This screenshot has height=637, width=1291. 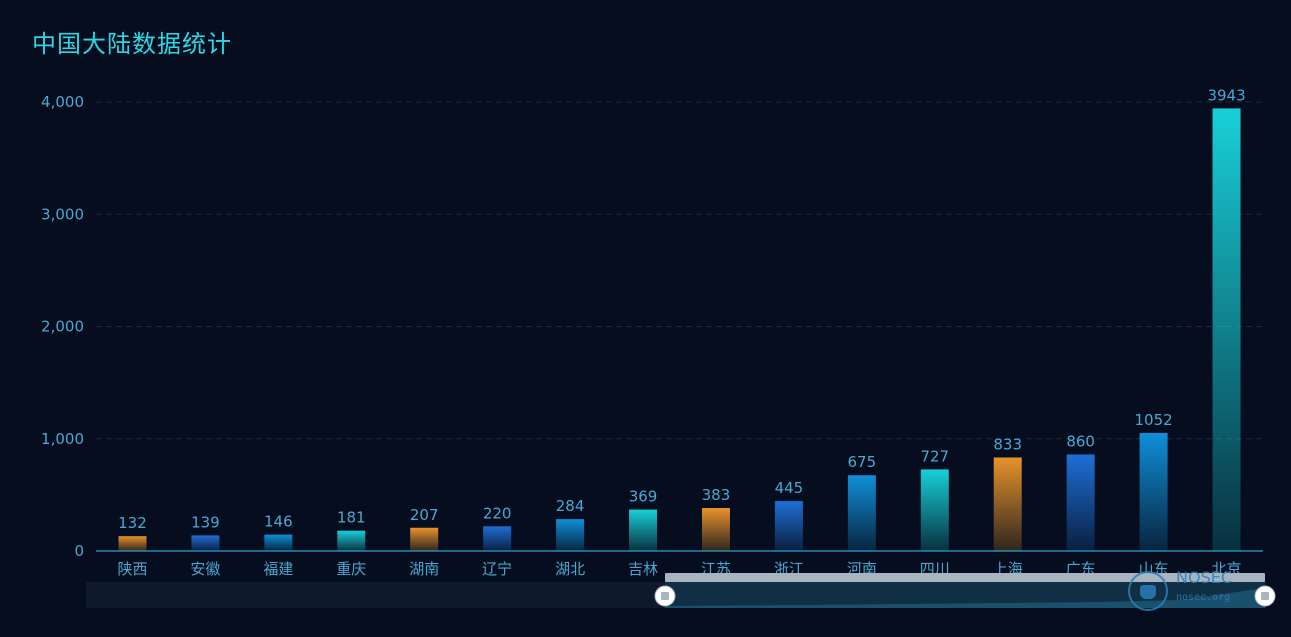 I want to click on x-tick-label: 湖北, so click(x=570, y=569).